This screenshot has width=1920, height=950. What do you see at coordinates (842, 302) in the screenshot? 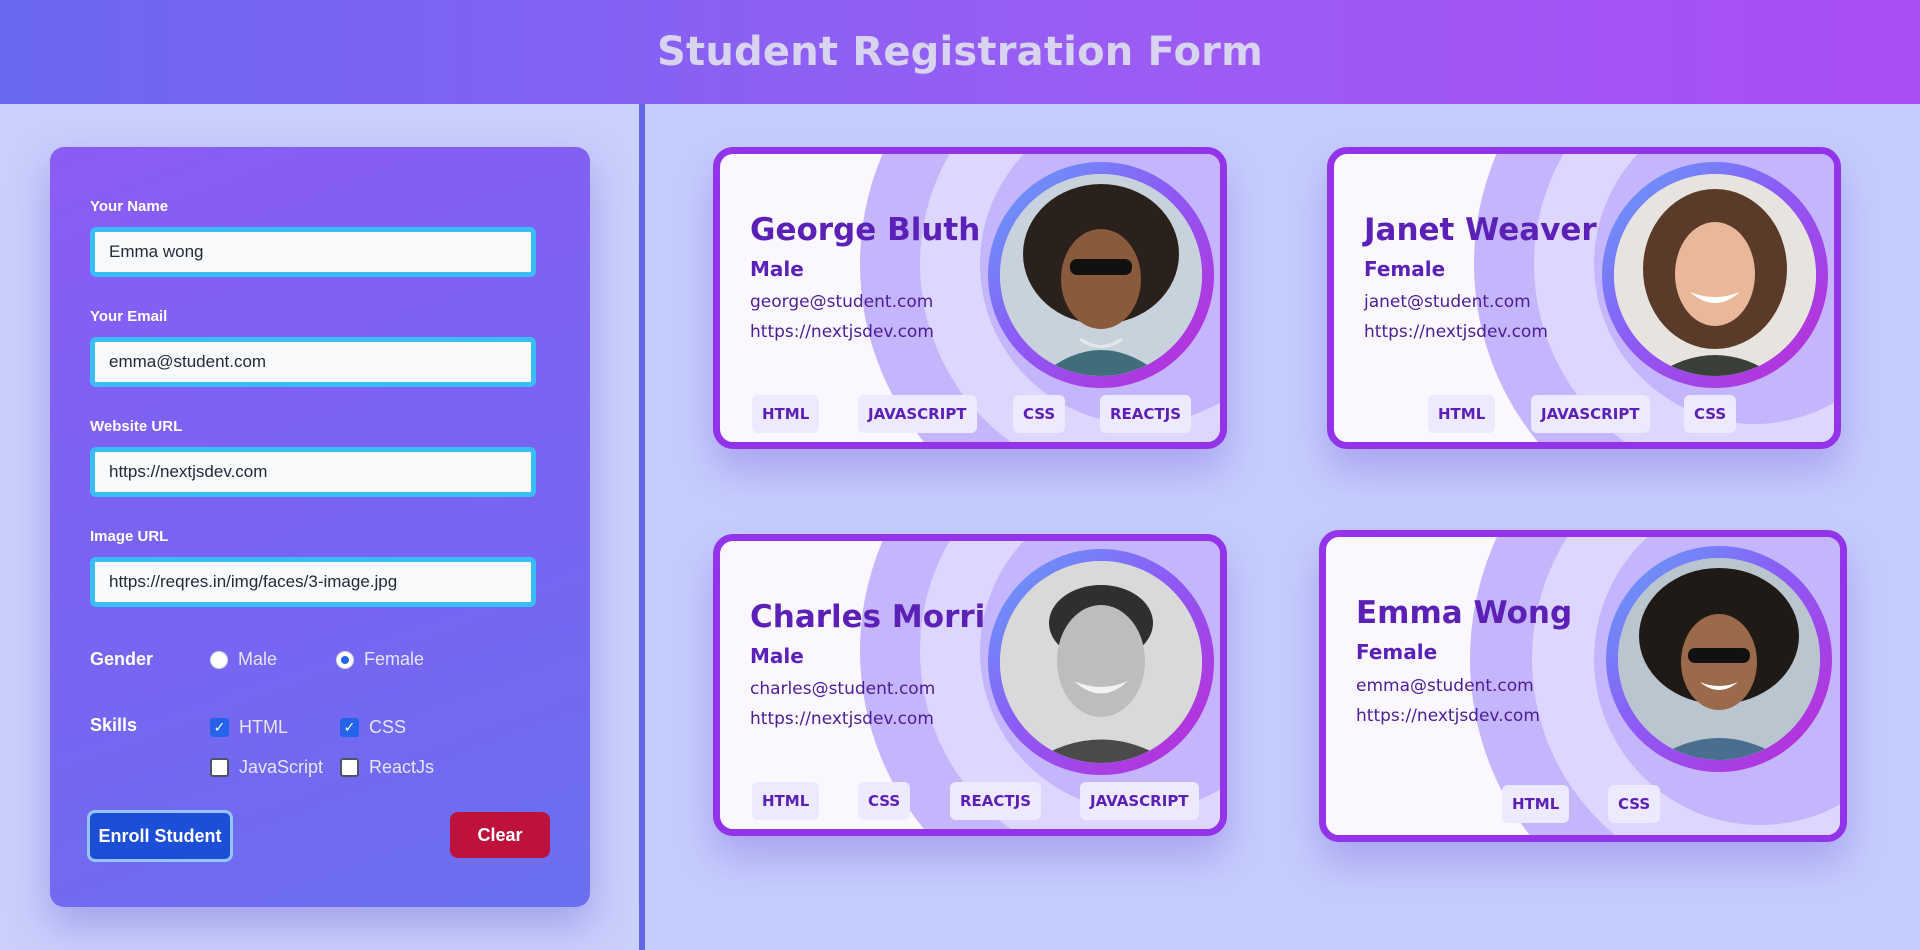
I see `student-email: george@student.com` at bounding box center [842, 302].